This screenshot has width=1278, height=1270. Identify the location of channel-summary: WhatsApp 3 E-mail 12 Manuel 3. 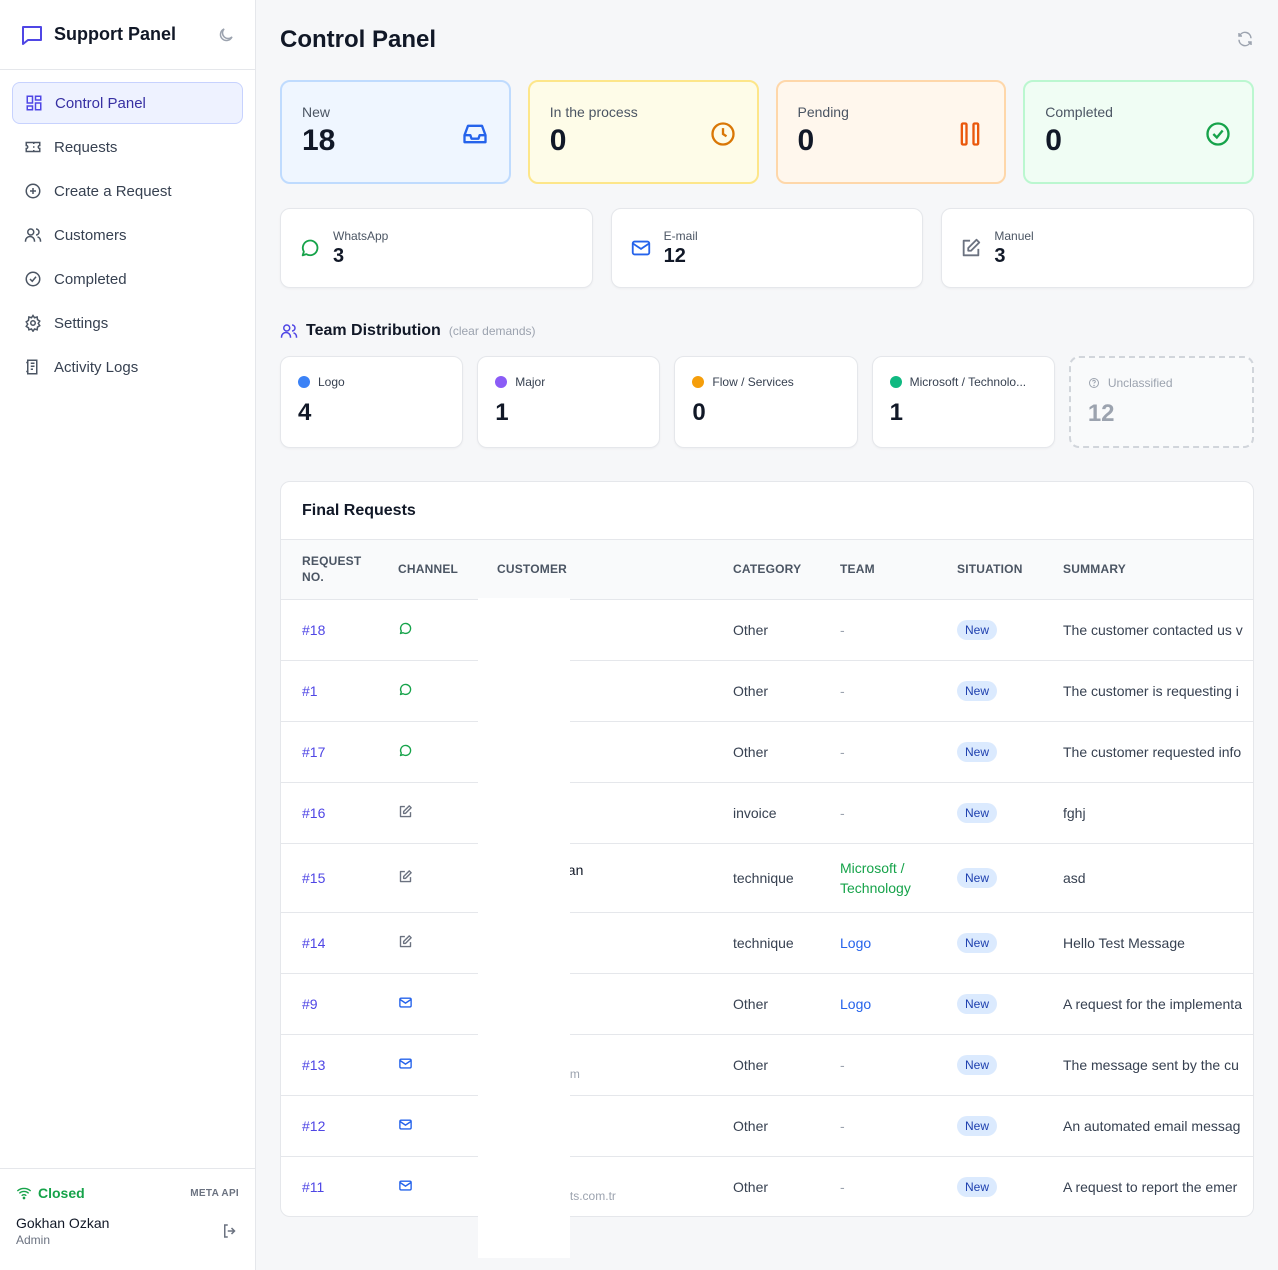
(767, 248).